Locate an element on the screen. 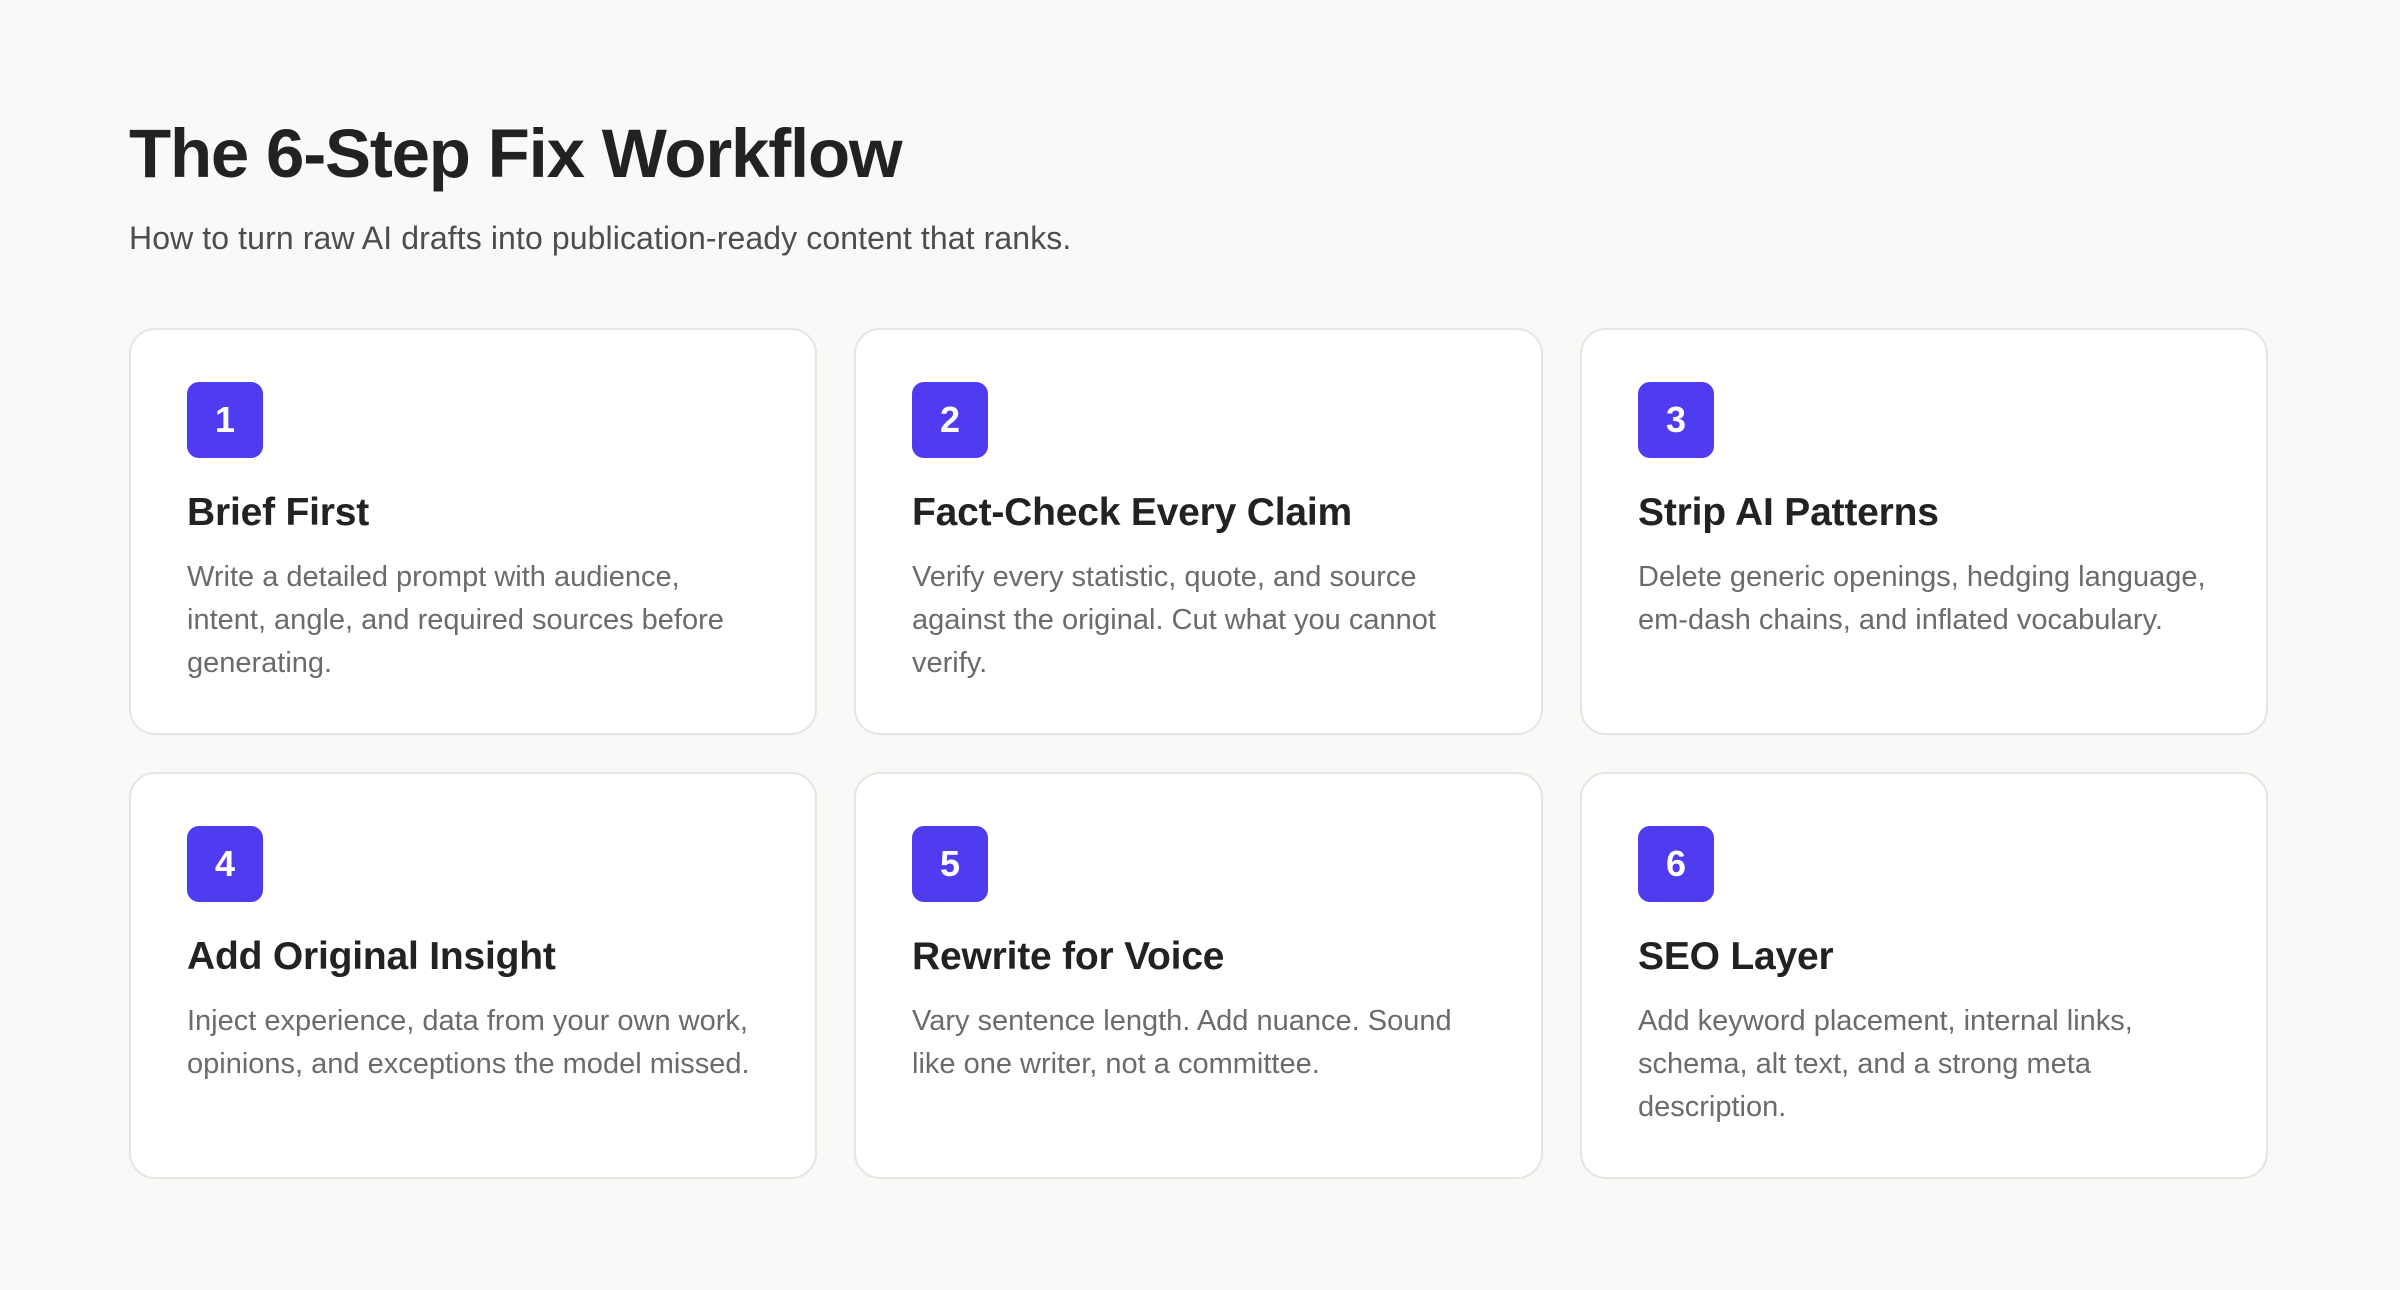  step-title: Add Original Insight is located at coordinates (371, 956).